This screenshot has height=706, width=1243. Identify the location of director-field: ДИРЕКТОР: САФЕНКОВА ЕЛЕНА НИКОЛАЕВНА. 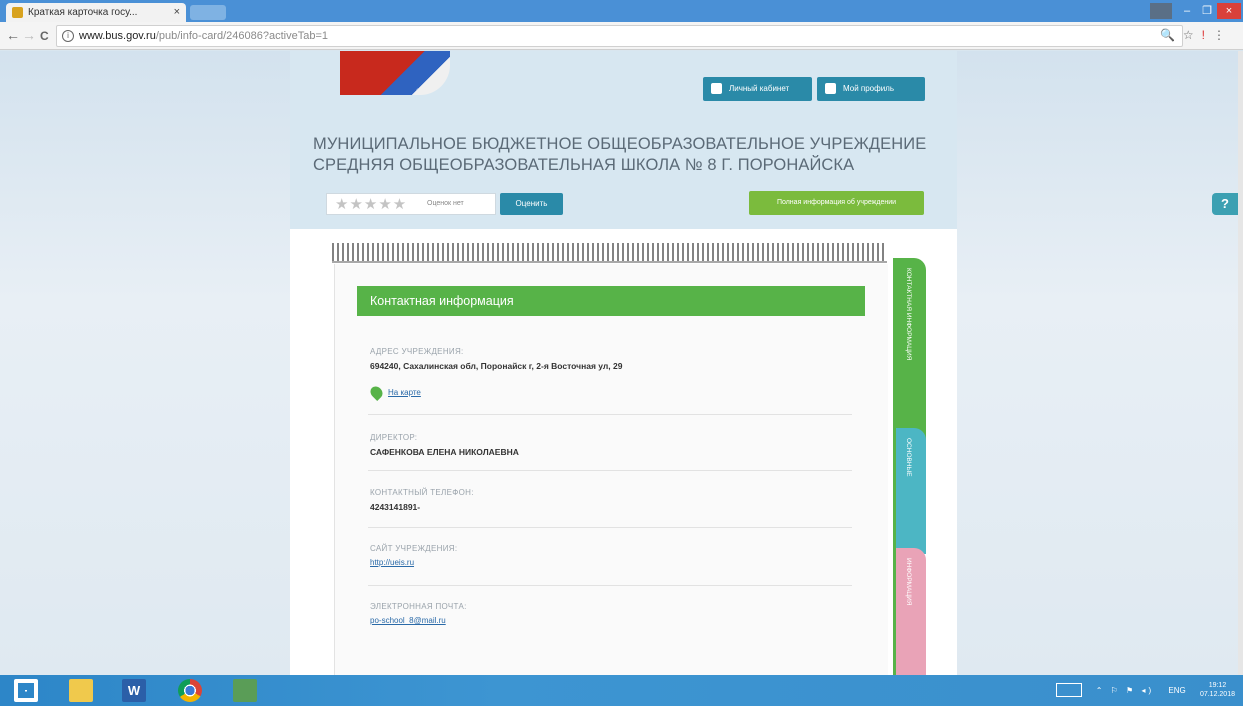
(610, 445).